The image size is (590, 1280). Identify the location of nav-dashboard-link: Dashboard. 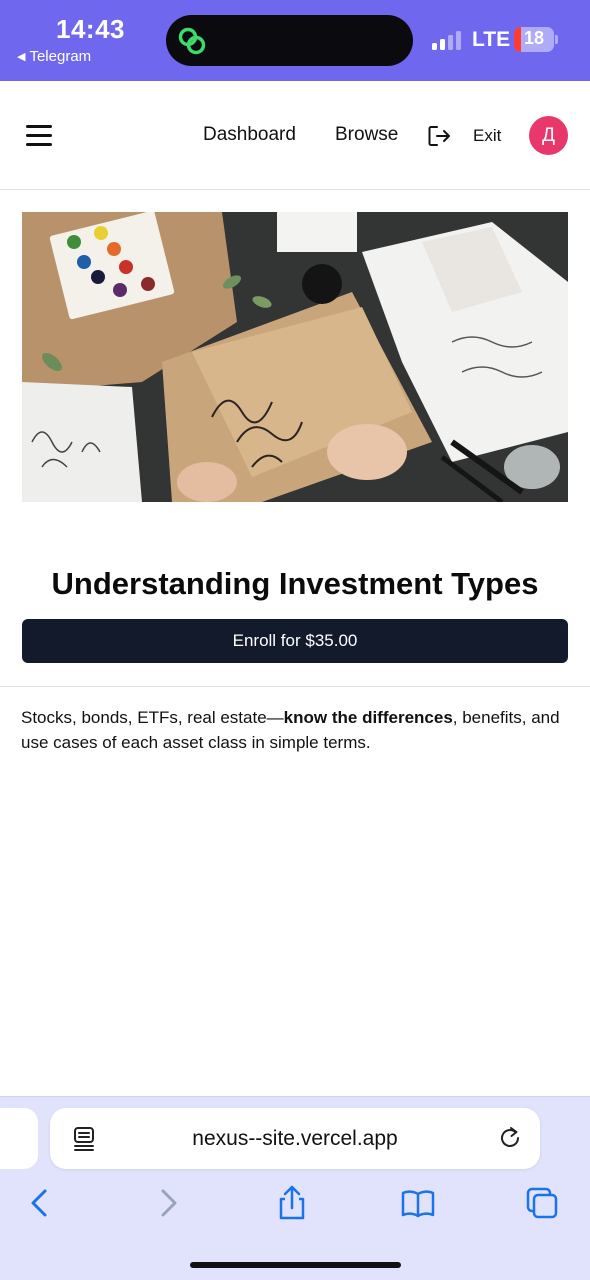
(249, 135).